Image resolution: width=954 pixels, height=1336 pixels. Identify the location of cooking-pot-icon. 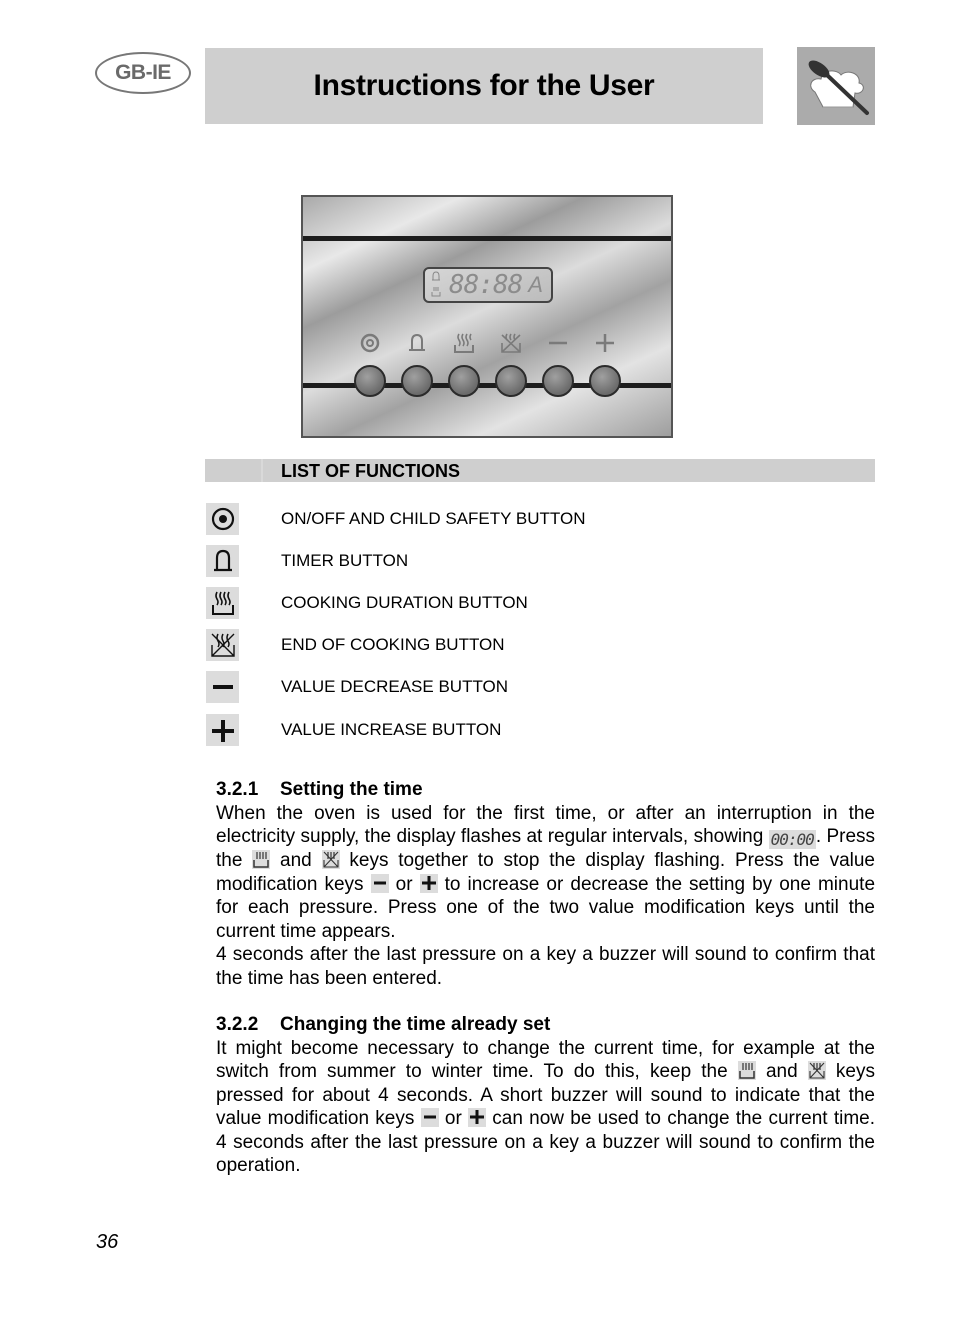
(437, 292).